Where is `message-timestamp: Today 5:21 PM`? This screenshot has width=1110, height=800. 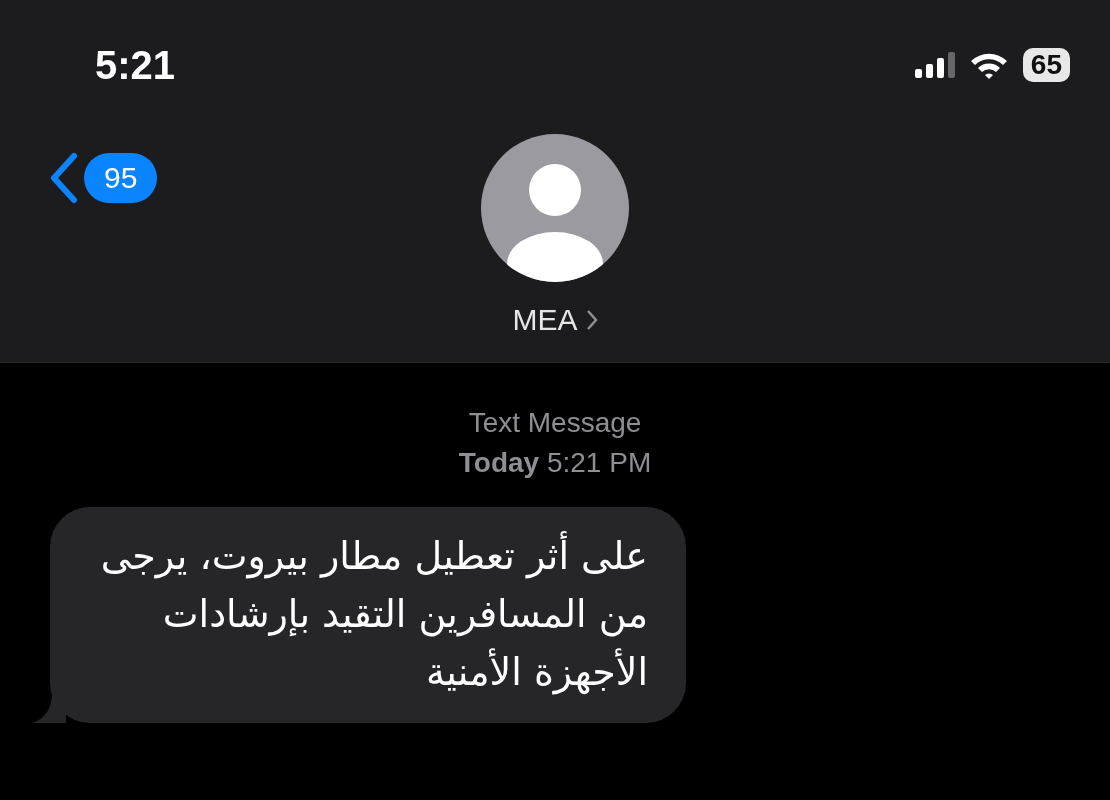
message-timestamp: Today 5:21 PM is located at coordinates (555, 463).